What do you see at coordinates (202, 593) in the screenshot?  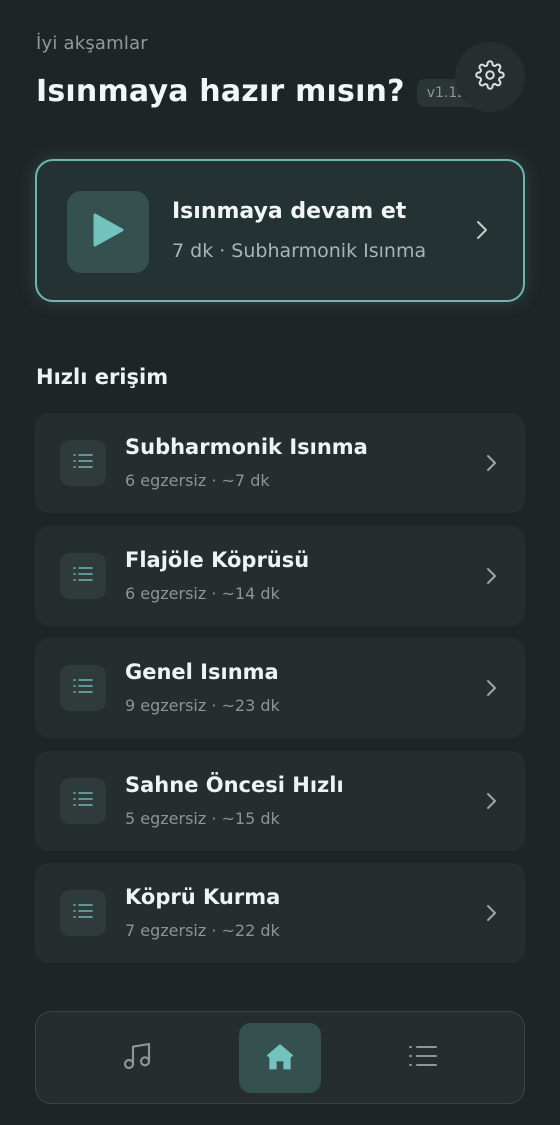 I see `item-meta: 6 egzersiz · ~14 dk` at bounding box center [202, 593].